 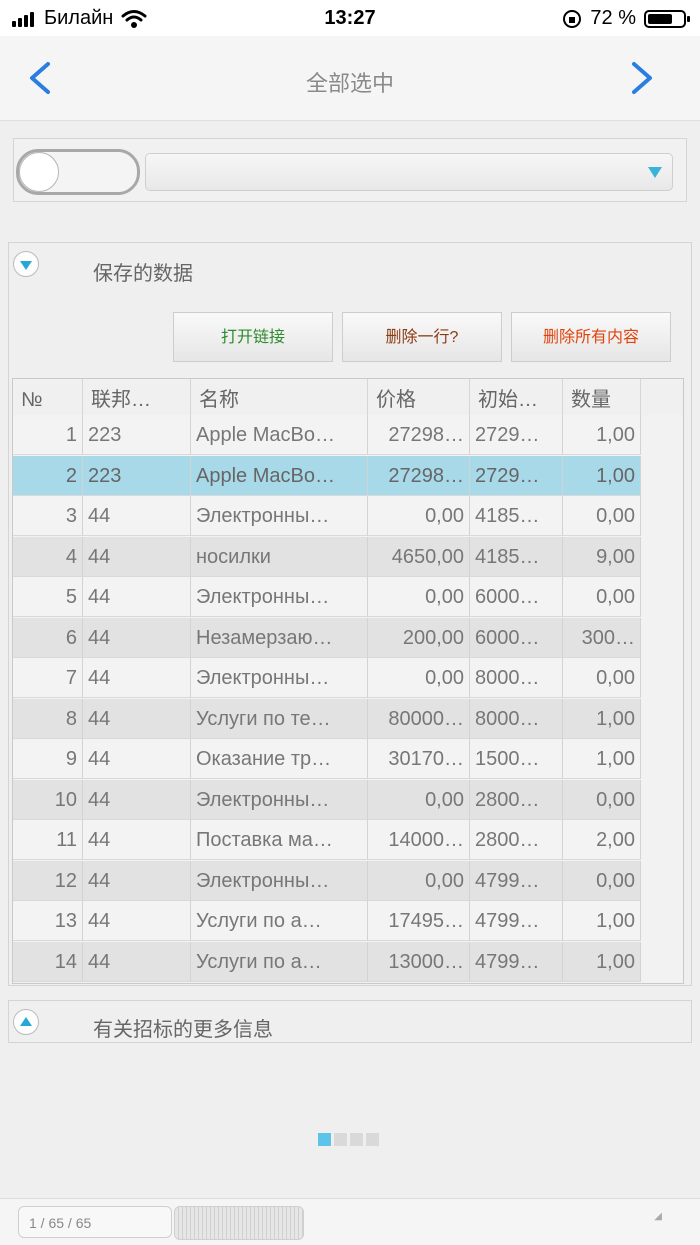 I want to click on open-link-button: 打开链接, so click(x=253, y=337).